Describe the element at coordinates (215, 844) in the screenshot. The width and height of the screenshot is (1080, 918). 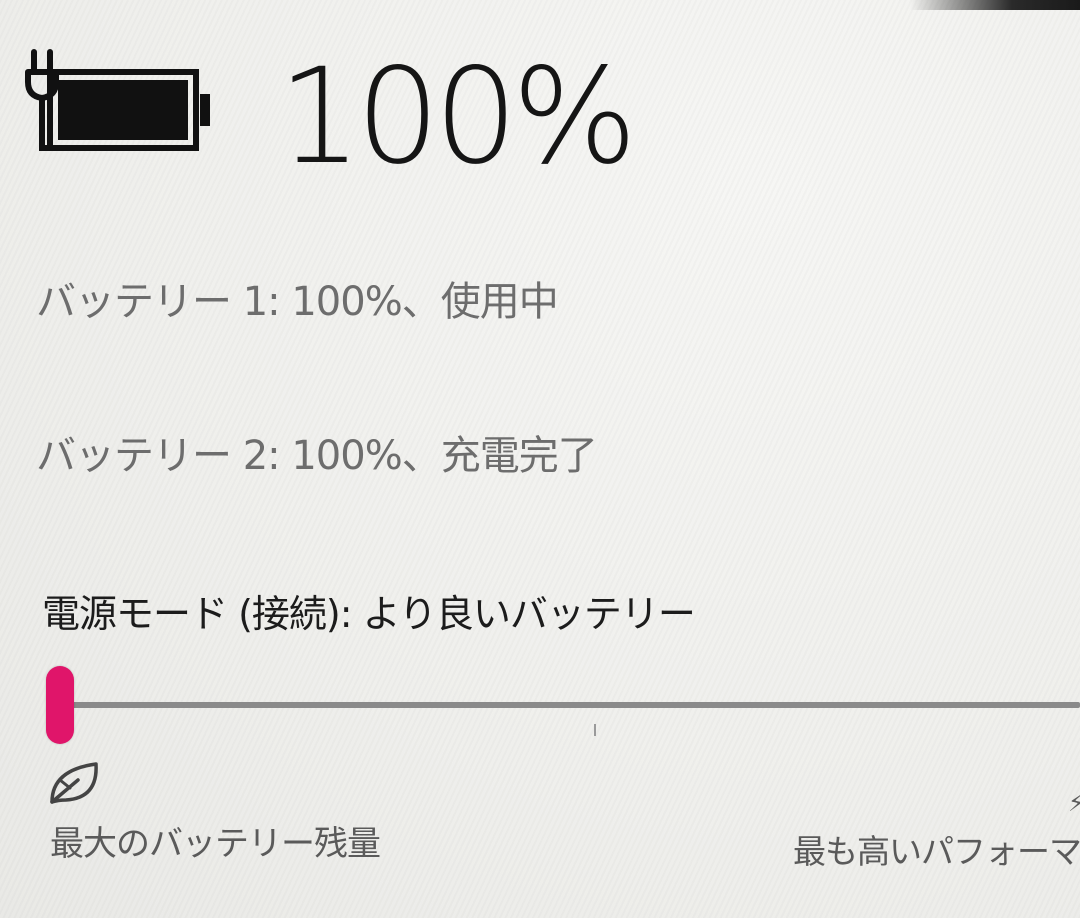
I see `best-battery-label: 最大のバッテリー残量` at that location.